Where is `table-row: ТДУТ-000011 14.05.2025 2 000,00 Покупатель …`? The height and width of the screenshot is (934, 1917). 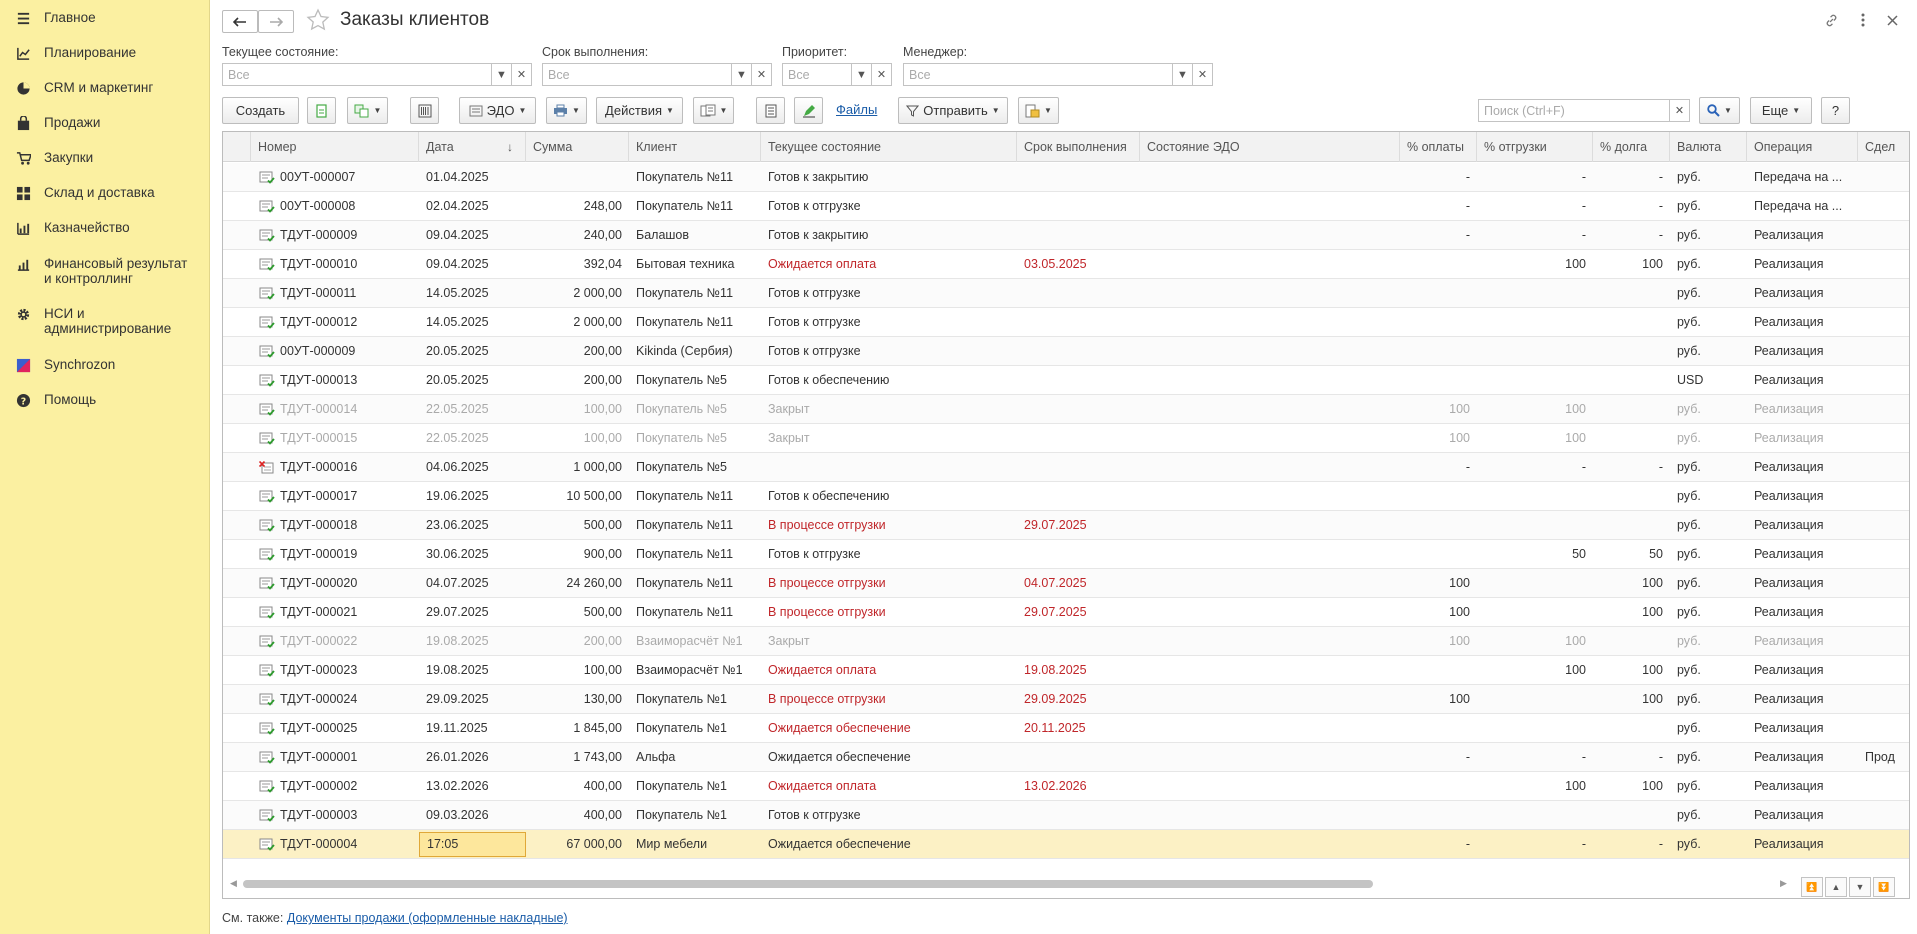 table-row: ТДУТ-000011 14.05.2025 2 000,00 Покупатель … is located at coordinates (1066, 293).